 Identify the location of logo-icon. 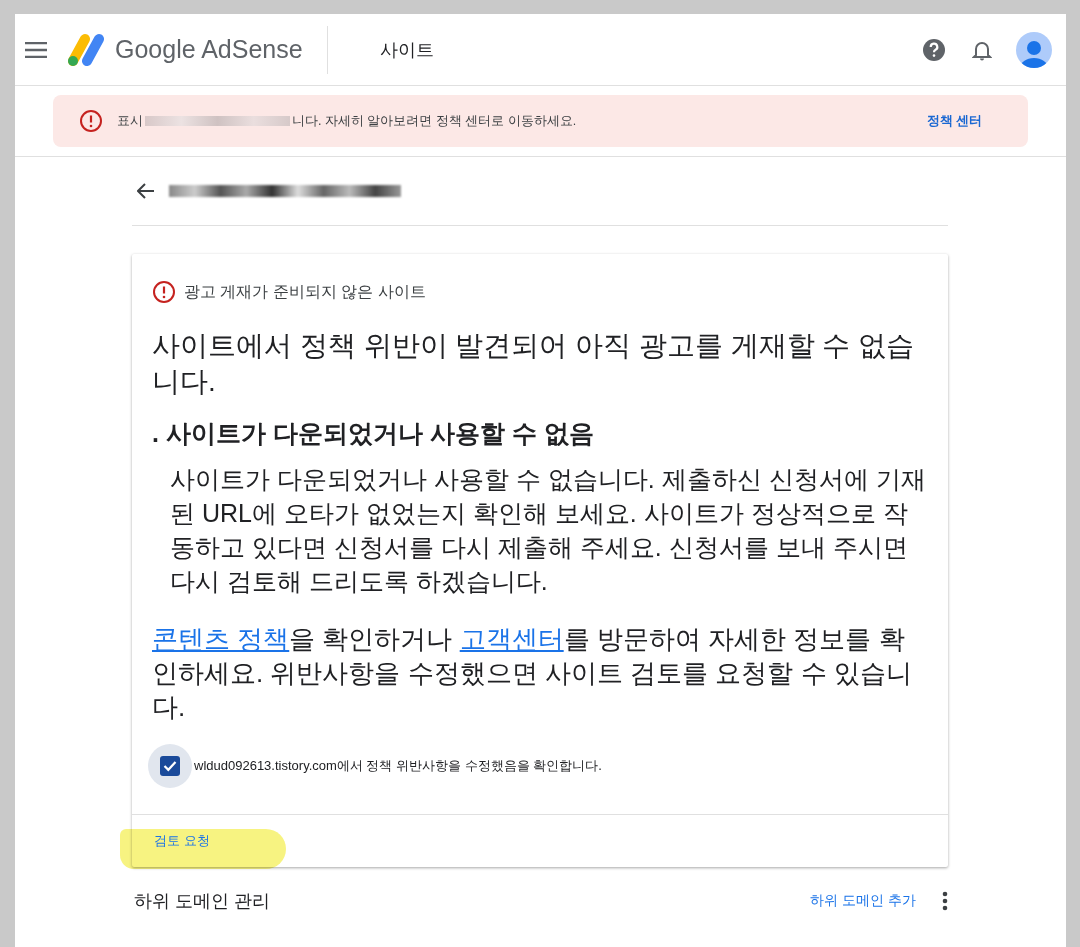
(86, 49).